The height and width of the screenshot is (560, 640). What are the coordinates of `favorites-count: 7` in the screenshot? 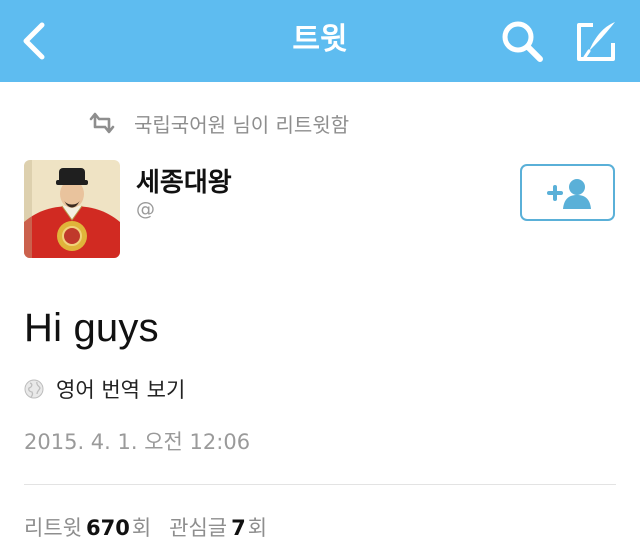 It's located at (238, 528).